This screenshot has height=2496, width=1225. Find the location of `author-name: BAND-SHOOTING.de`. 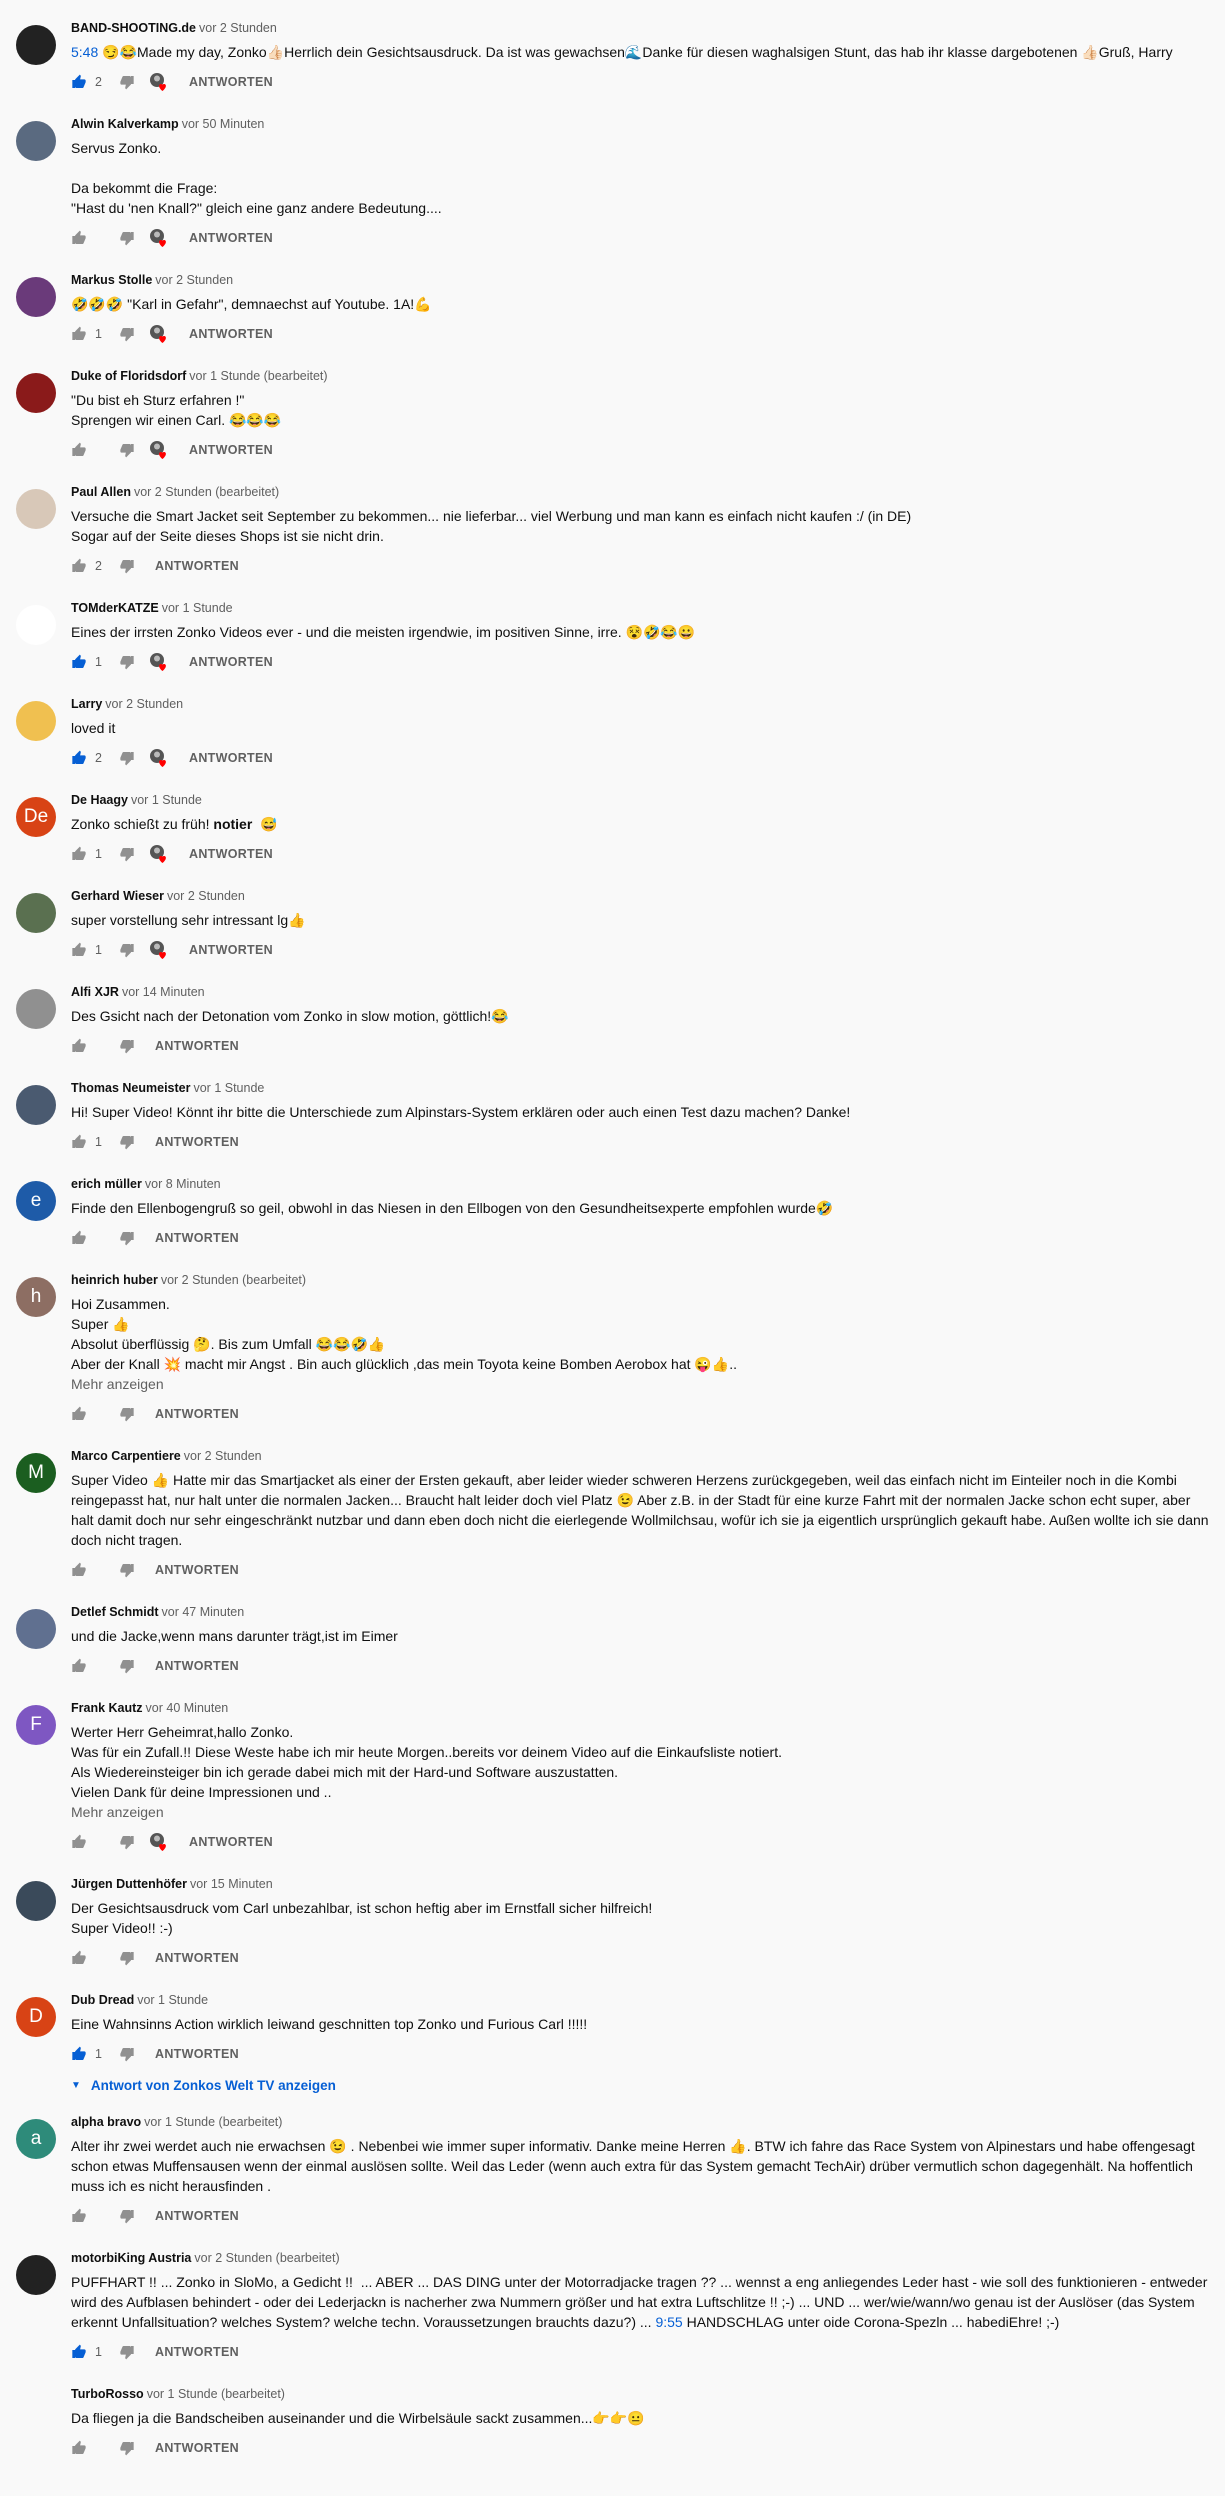

author-name: BAND-SHOOTING.de is located at coordinates (133, 28).